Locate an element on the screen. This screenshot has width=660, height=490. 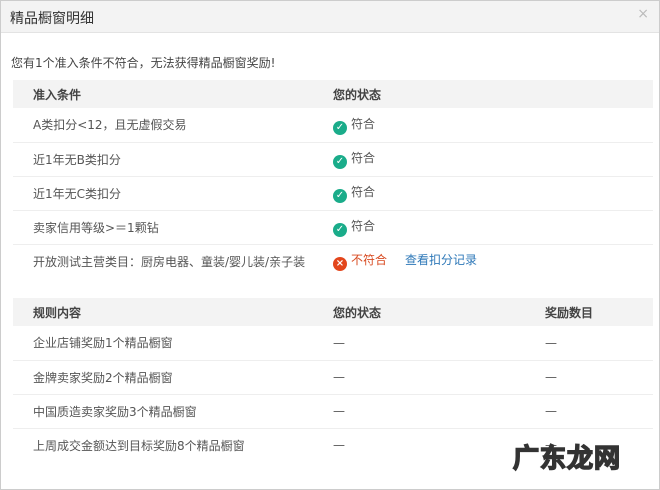
table-row: 卖家信用等级>＝1颗钻 ✓ 符合 is located at coordinates (333, 227).